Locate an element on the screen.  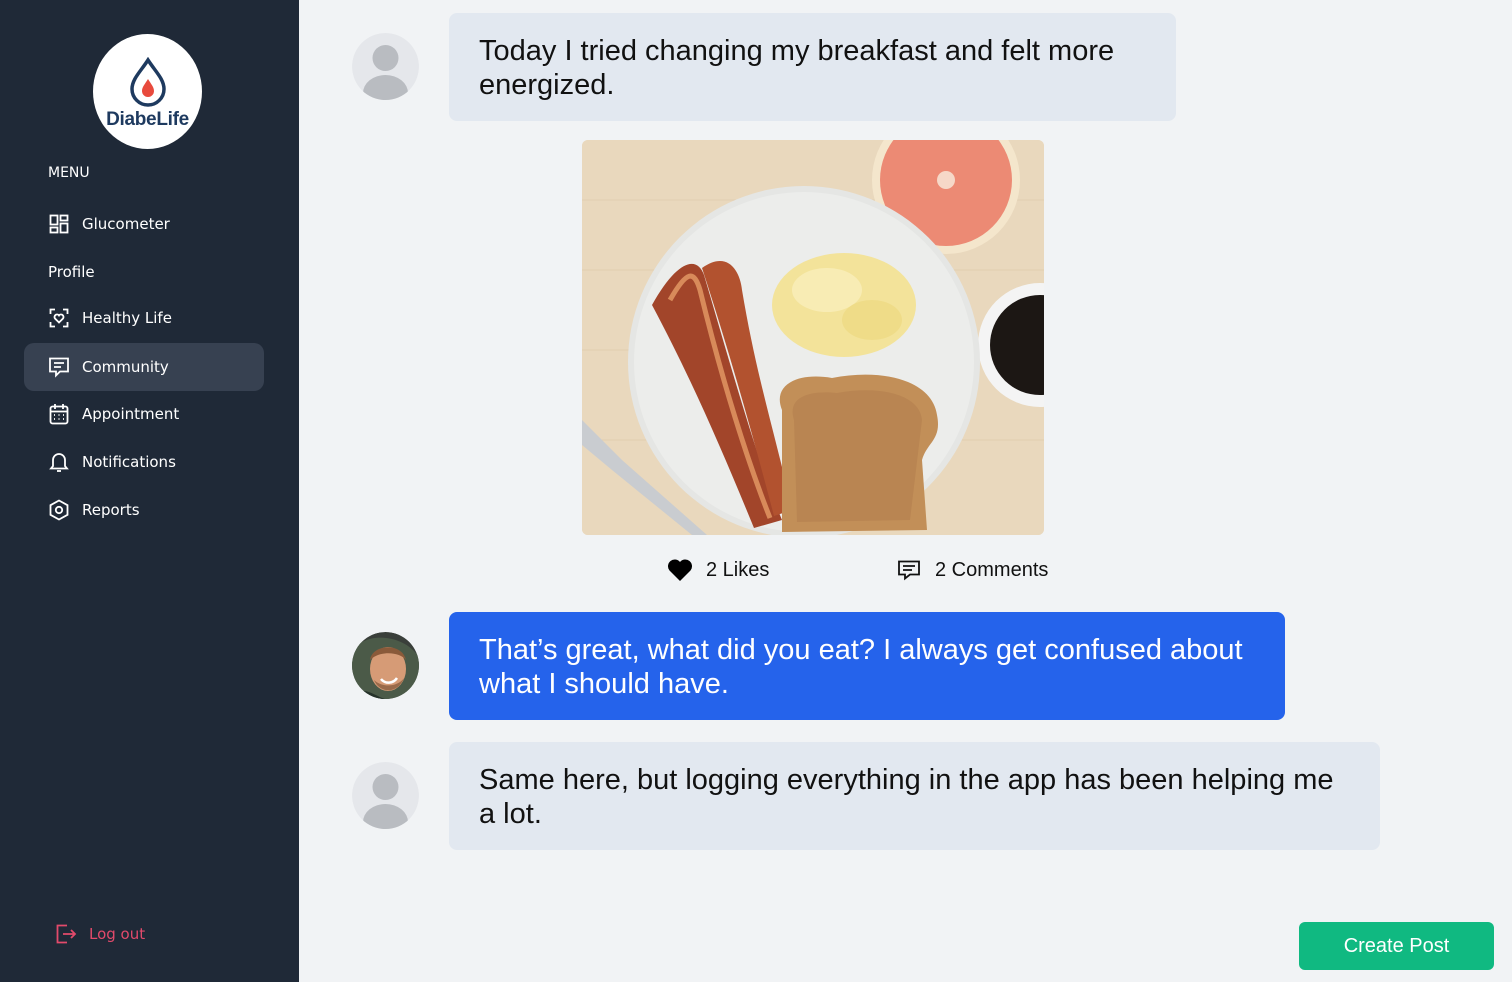
logout-label: Log out is located at coordinates (117, 934).